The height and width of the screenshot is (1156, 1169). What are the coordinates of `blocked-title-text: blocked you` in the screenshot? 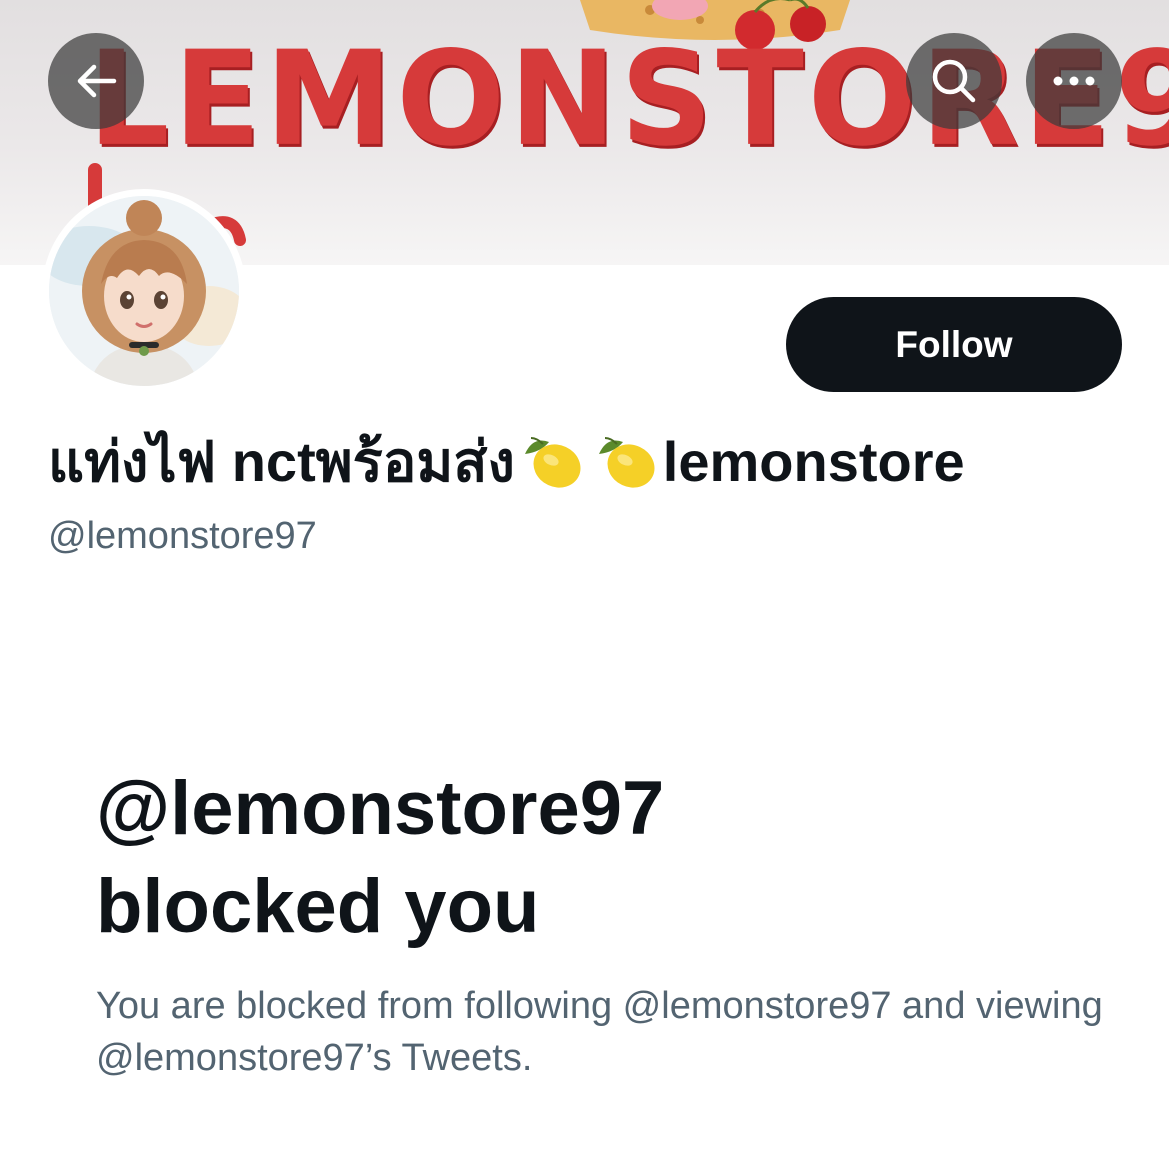 It's located at (318, 906).